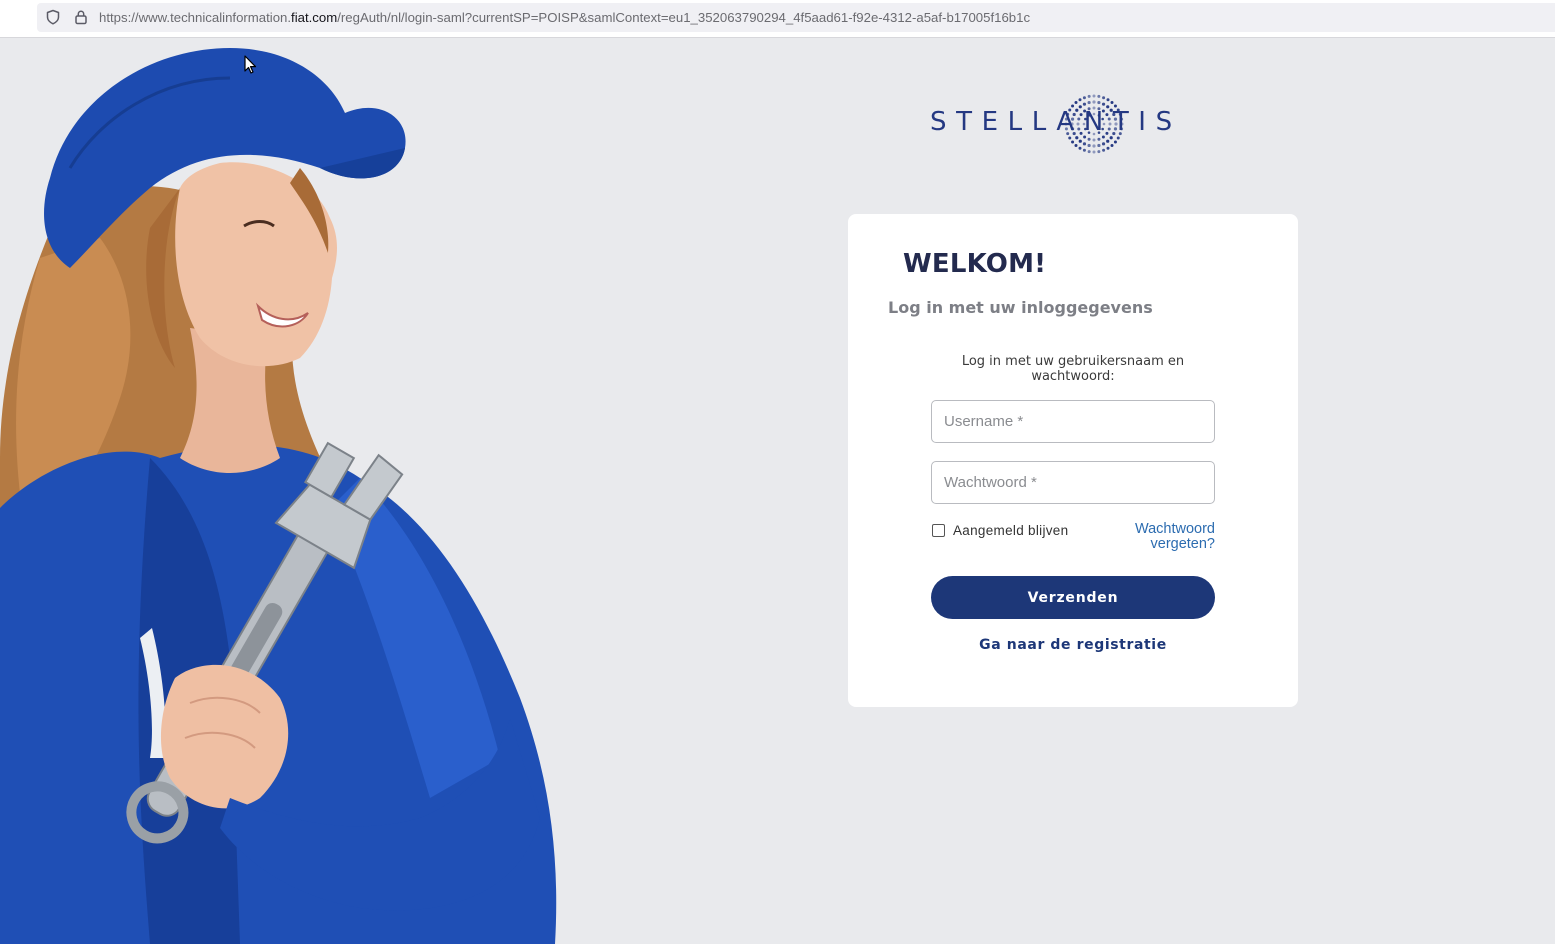  Describe the element at coordinates (81, 17) in the screenshot. I see `lock-icon` at that location.